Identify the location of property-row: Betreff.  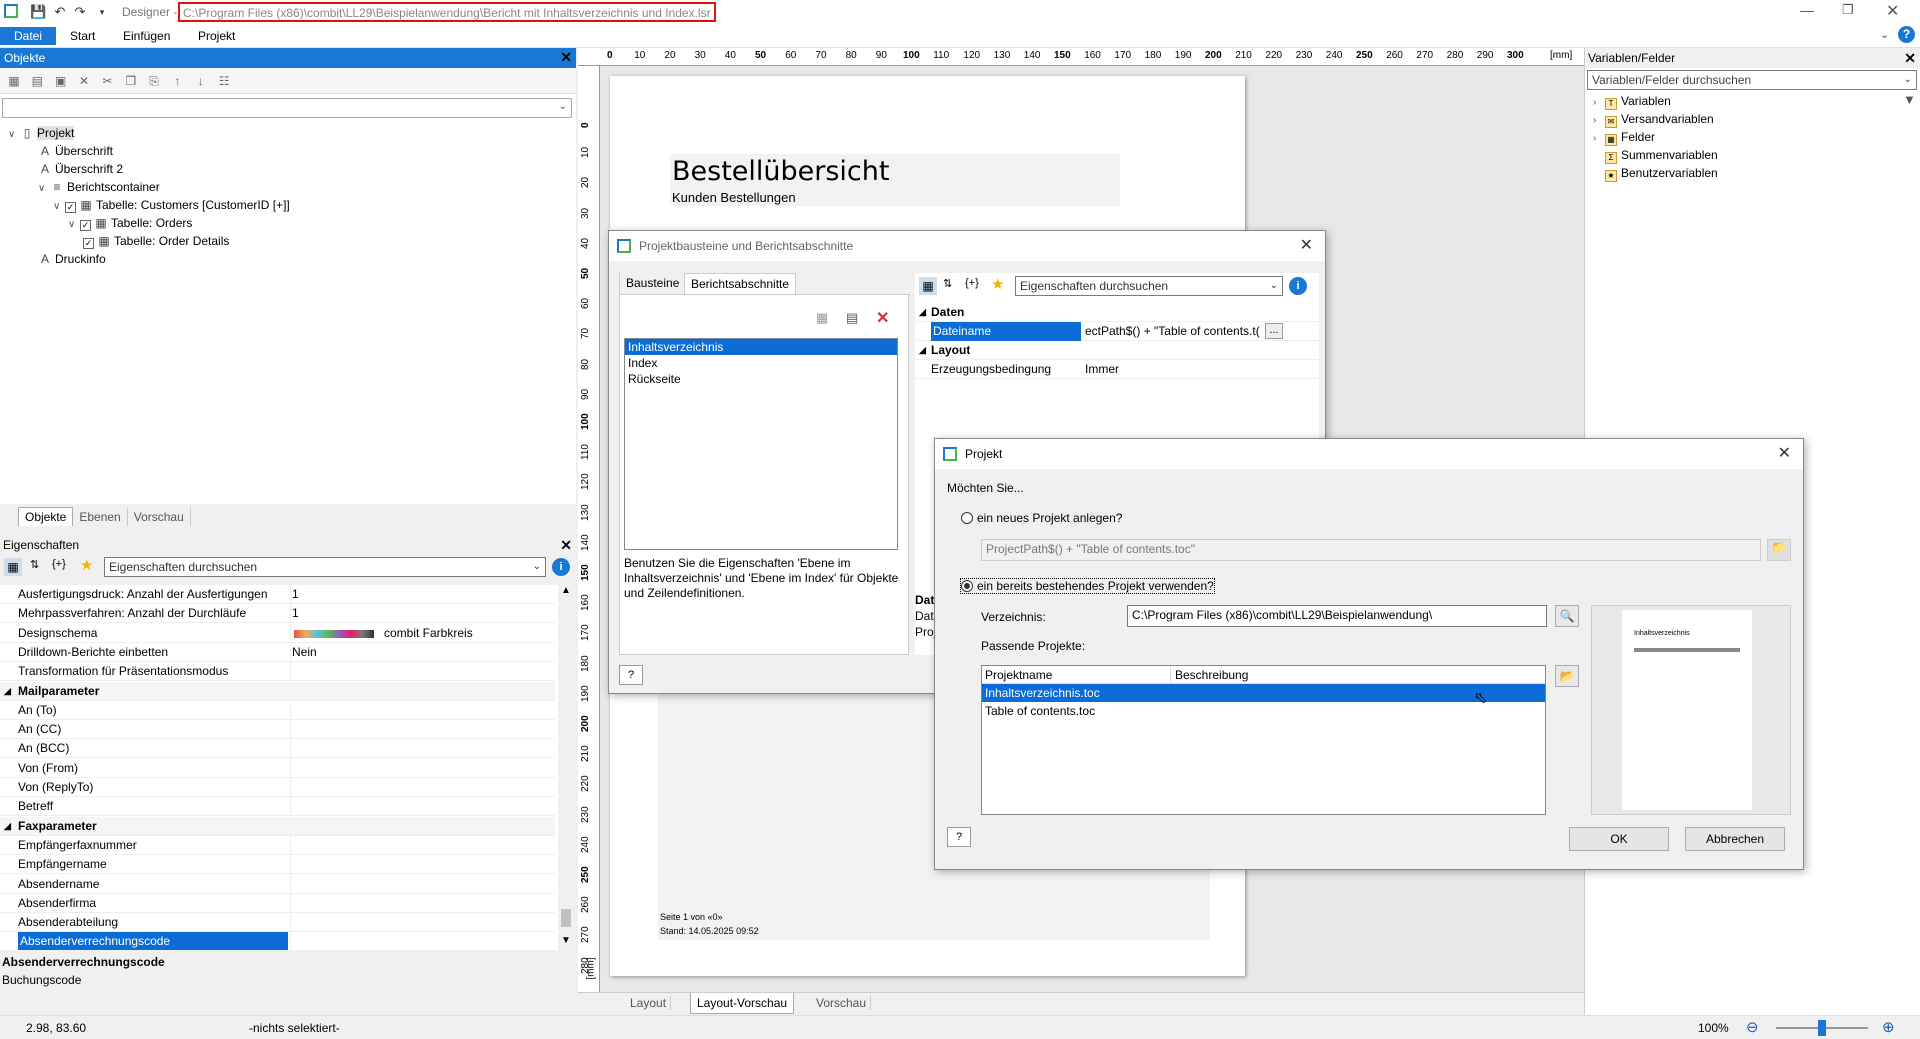
(277, 807).